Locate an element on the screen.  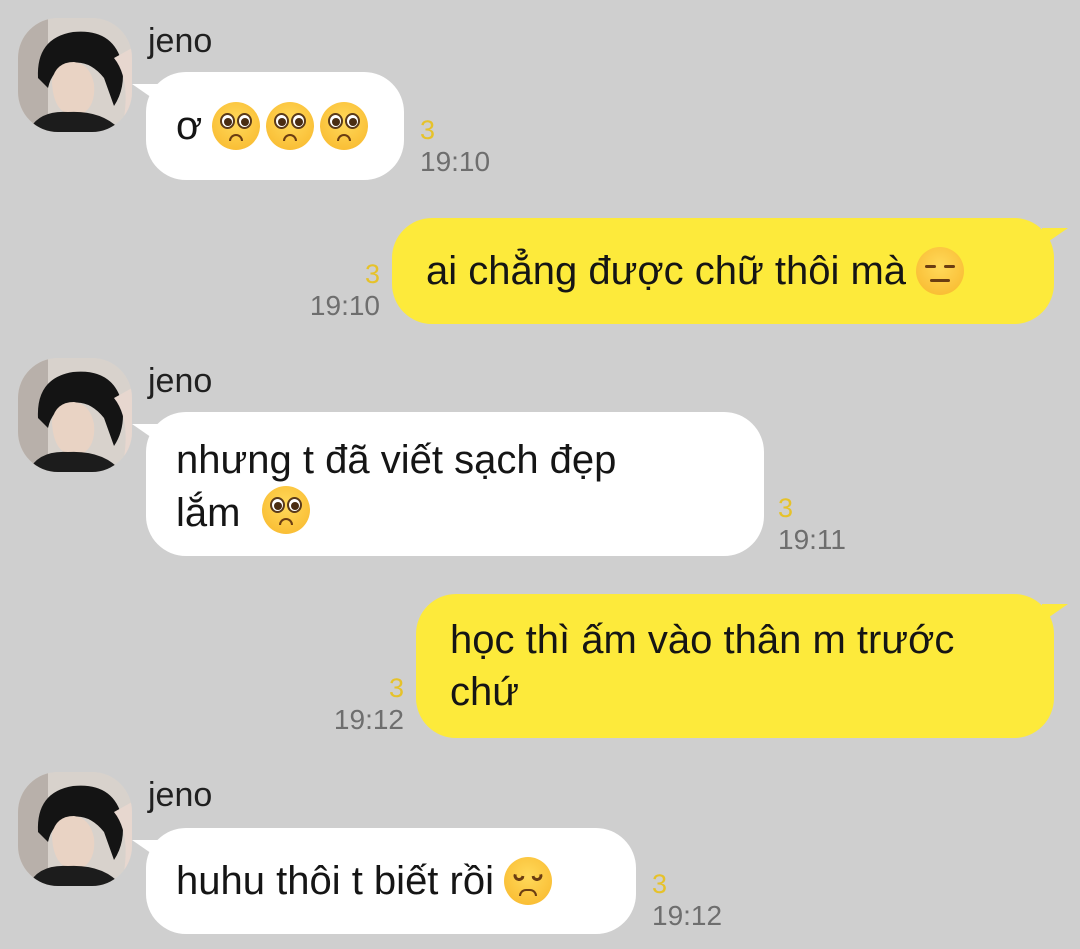
message-text-line: chứ is located at coordinates (485, 692).